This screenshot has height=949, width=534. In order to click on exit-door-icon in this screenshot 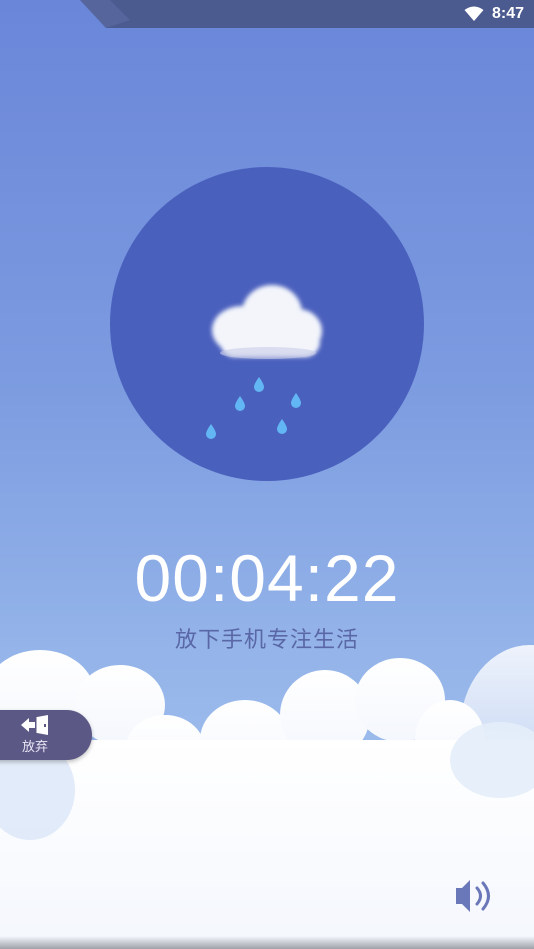, I will do `click(34, 725)`.